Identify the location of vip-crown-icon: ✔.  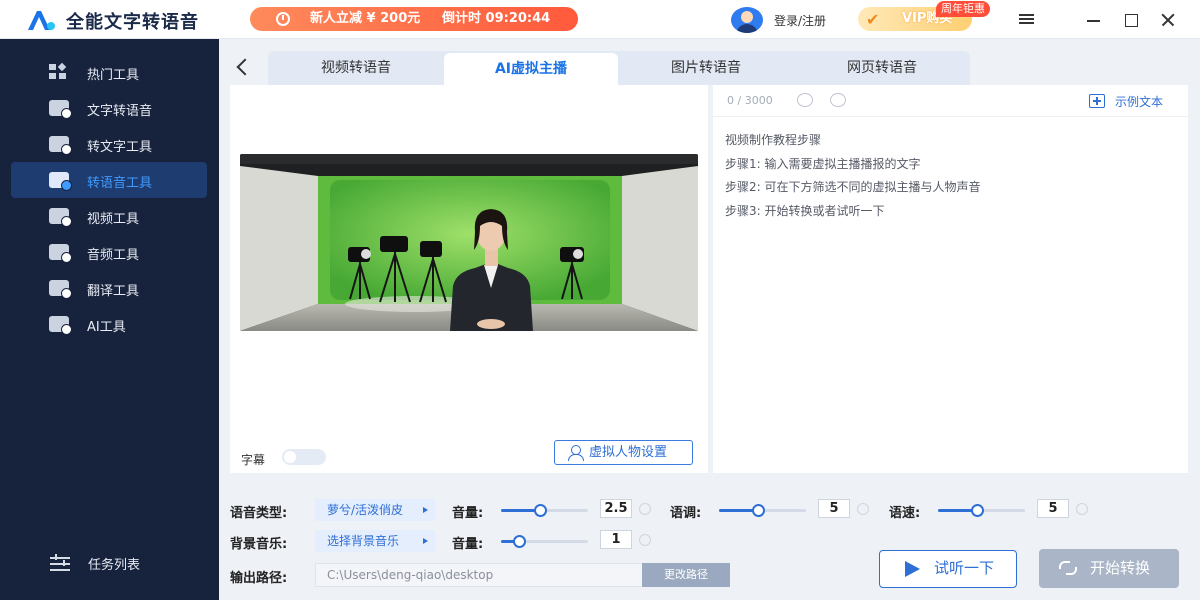
(873, 19).